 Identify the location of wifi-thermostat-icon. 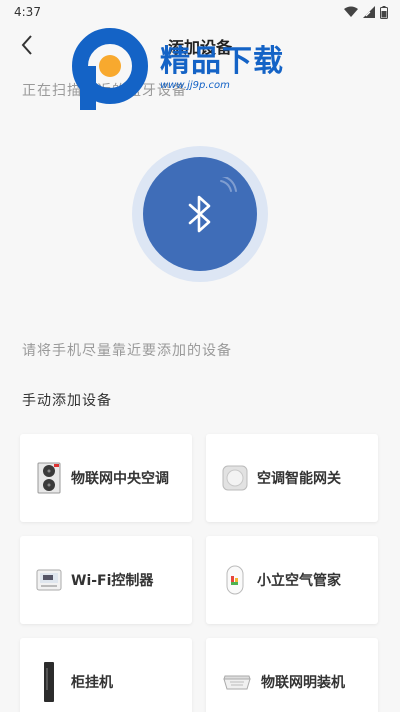
(49, 580).